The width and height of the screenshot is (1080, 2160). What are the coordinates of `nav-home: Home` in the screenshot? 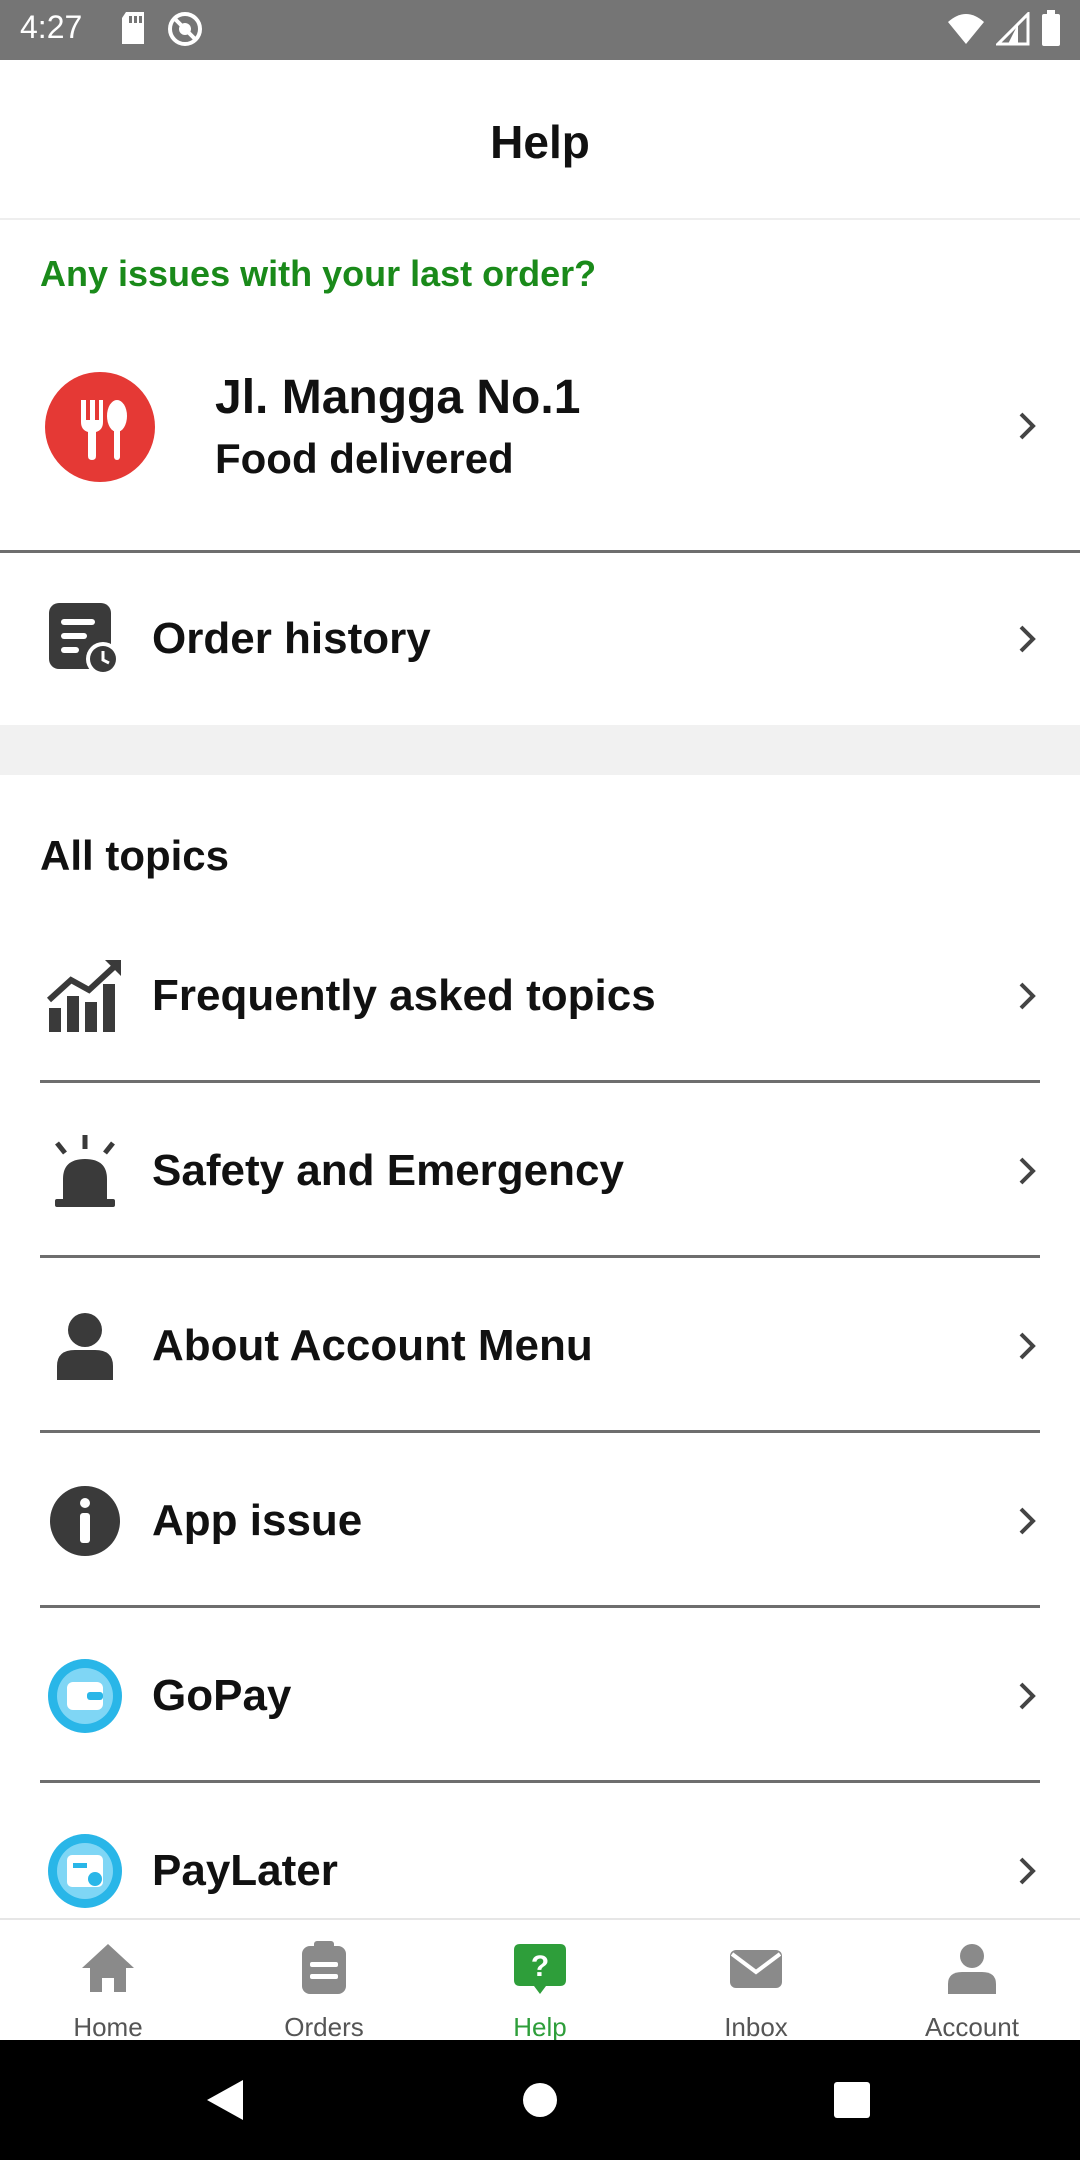 It's located at (108, 1981).